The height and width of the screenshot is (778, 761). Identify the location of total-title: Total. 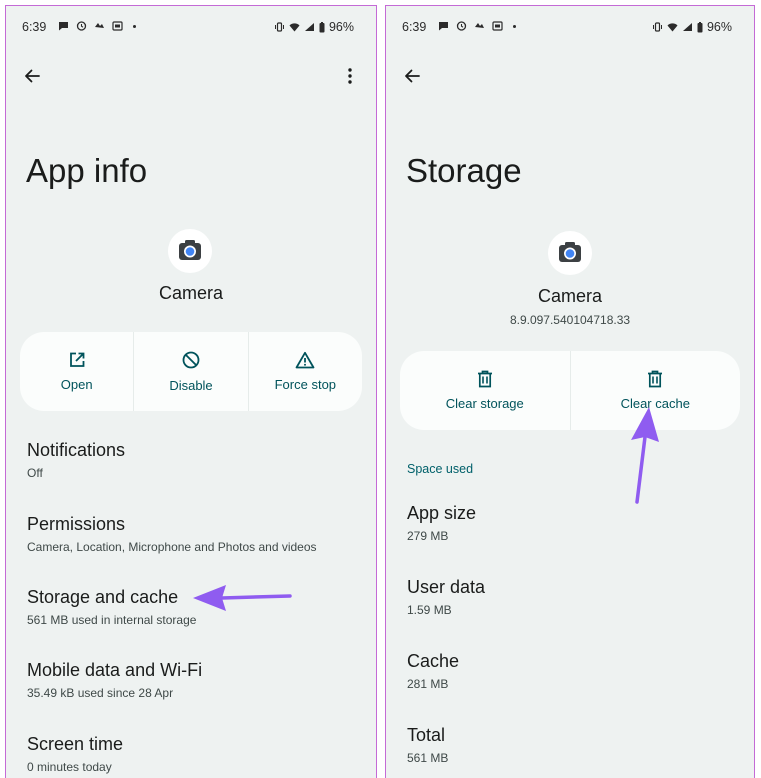
(426, 735).